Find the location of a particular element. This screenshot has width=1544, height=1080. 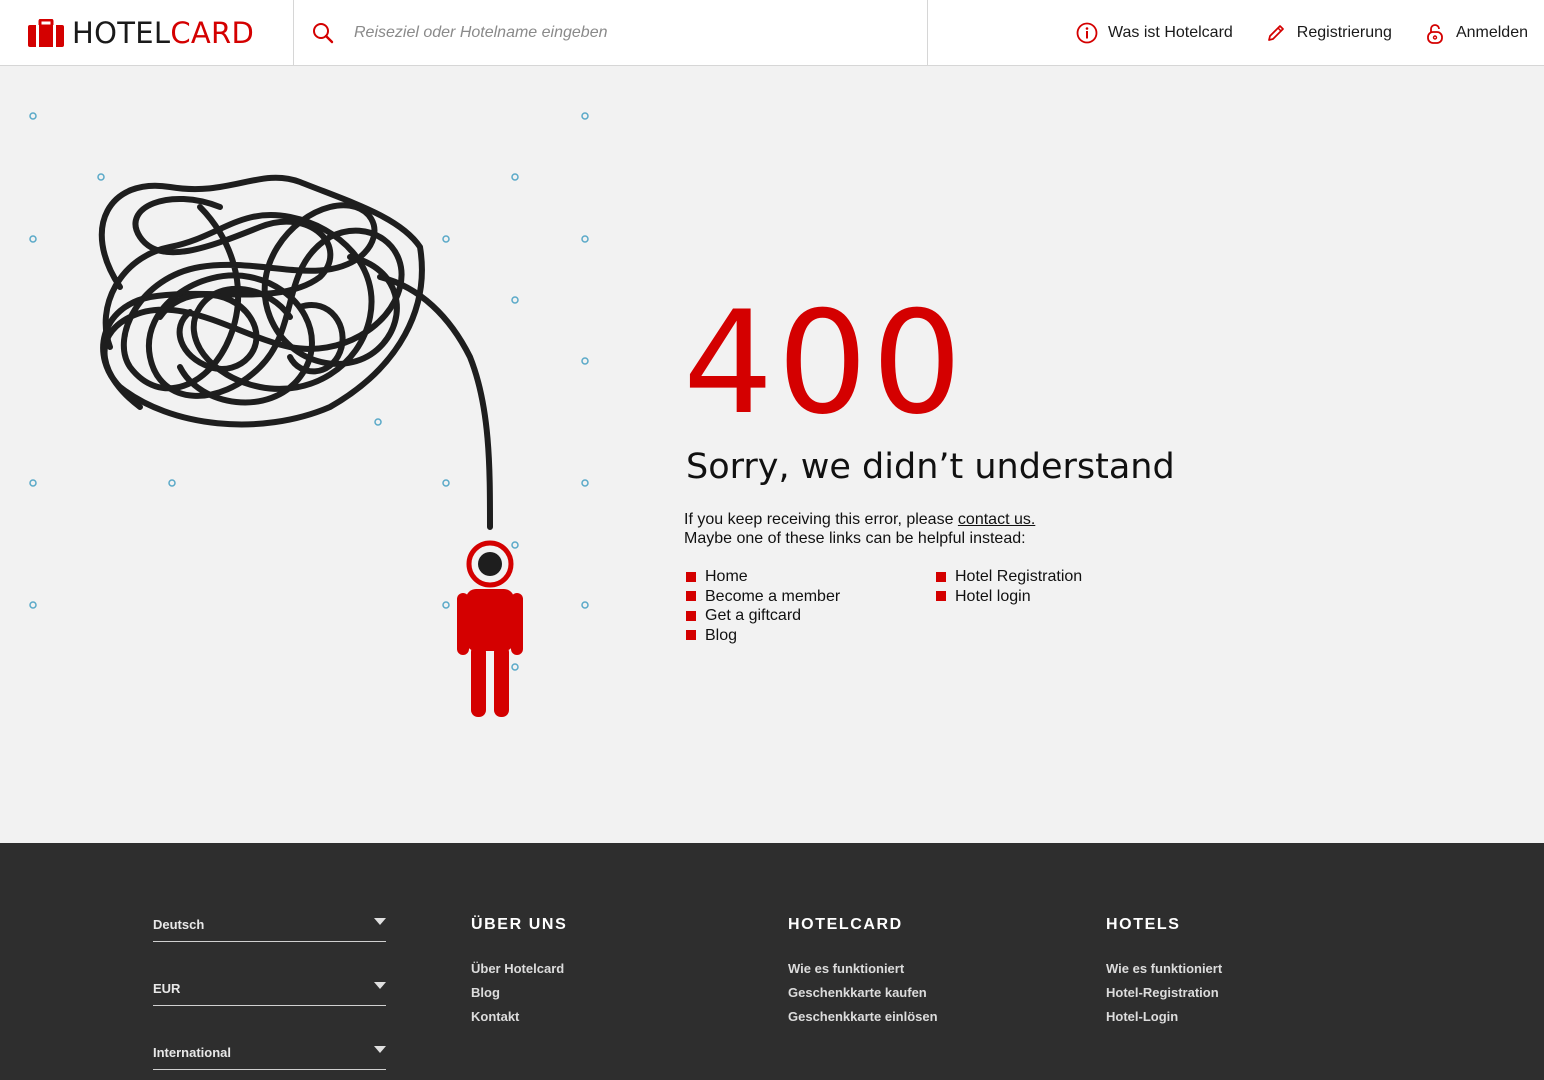

link-label: Home is located at coordinates (726, 576).